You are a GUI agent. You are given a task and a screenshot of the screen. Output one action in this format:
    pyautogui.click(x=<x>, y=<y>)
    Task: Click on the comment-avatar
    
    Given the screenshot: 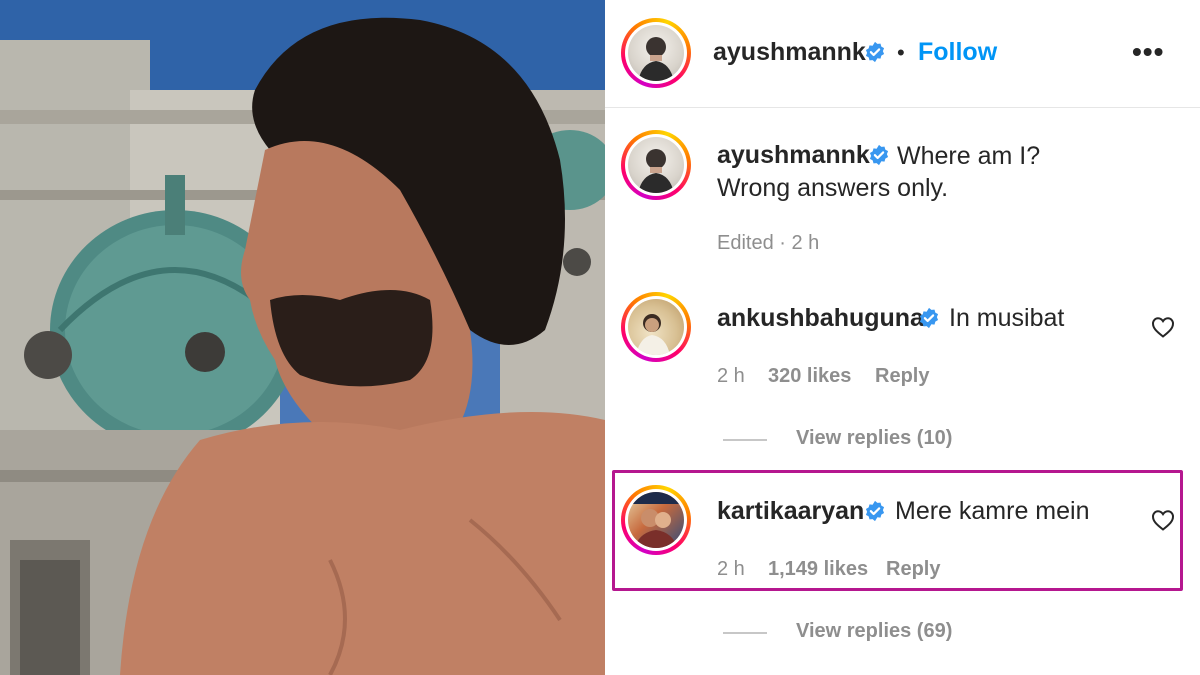 What is the action you would take?
    pyautogui.click(x=656, y=327)
    